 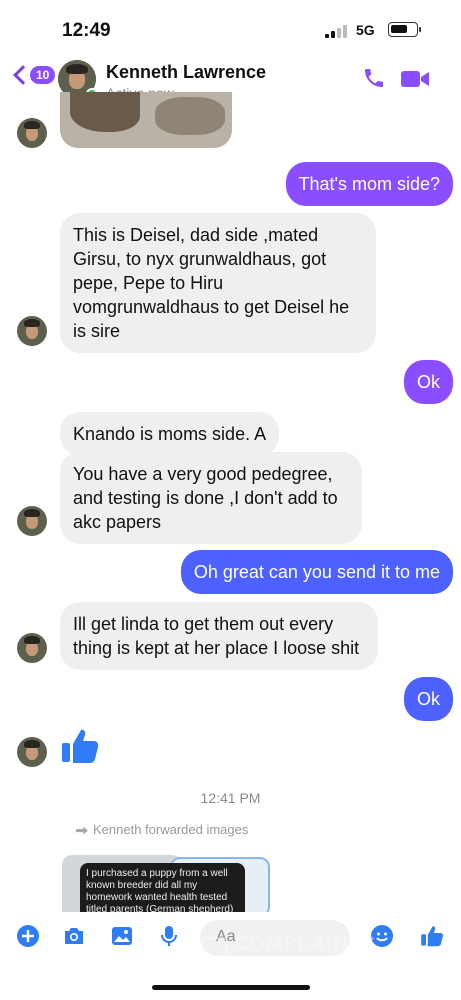 What do you see at coordinates (171, 829) in the screenshot?
I see `forwarded-text: Kenneth forwarded images` at bounding box center [171, 829].